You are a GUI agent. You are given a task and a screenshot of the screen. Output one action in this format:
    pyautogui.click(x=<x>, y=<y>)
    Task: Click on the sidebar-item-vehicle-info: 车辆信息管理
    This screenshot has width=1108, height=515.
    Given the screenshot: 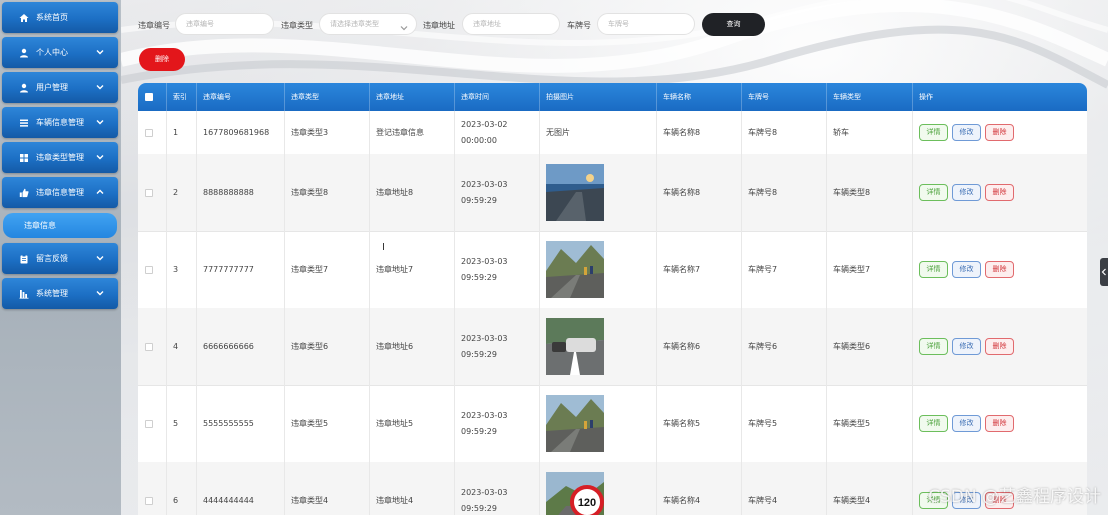 What is the action you would take?
    pyautogui.click(x=60, y=122)
    